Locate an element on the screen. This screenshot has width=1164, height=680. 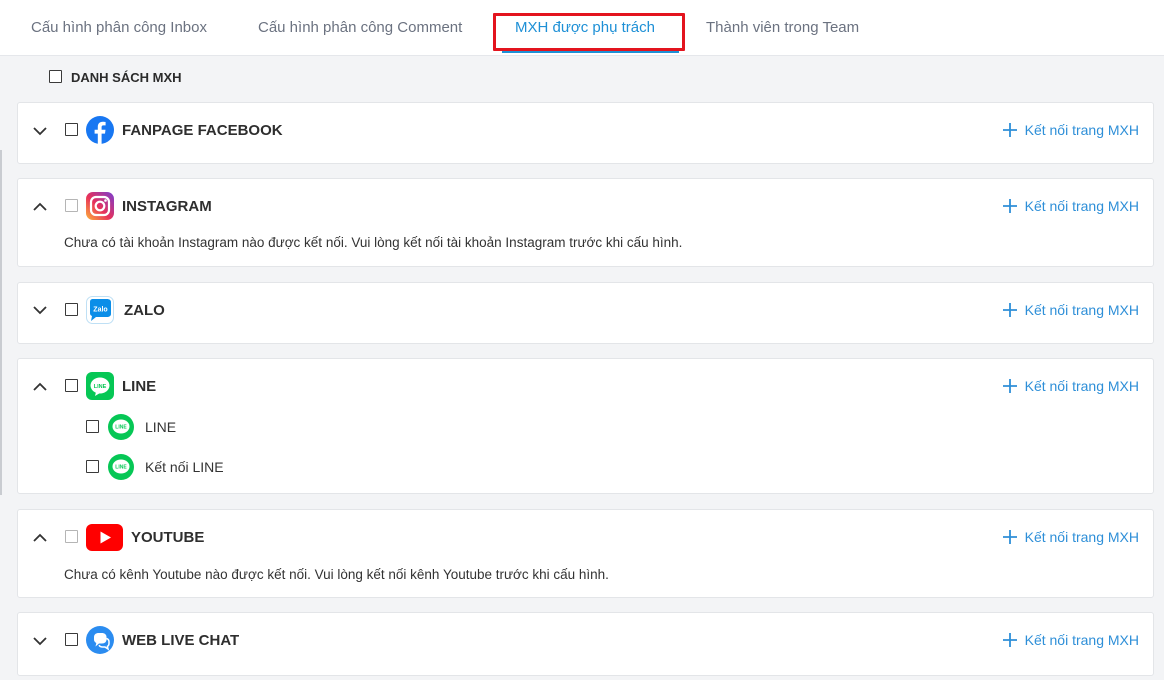
connect-facebook-button: Kết nối trang MXH is located at coordinates (1070, 130).